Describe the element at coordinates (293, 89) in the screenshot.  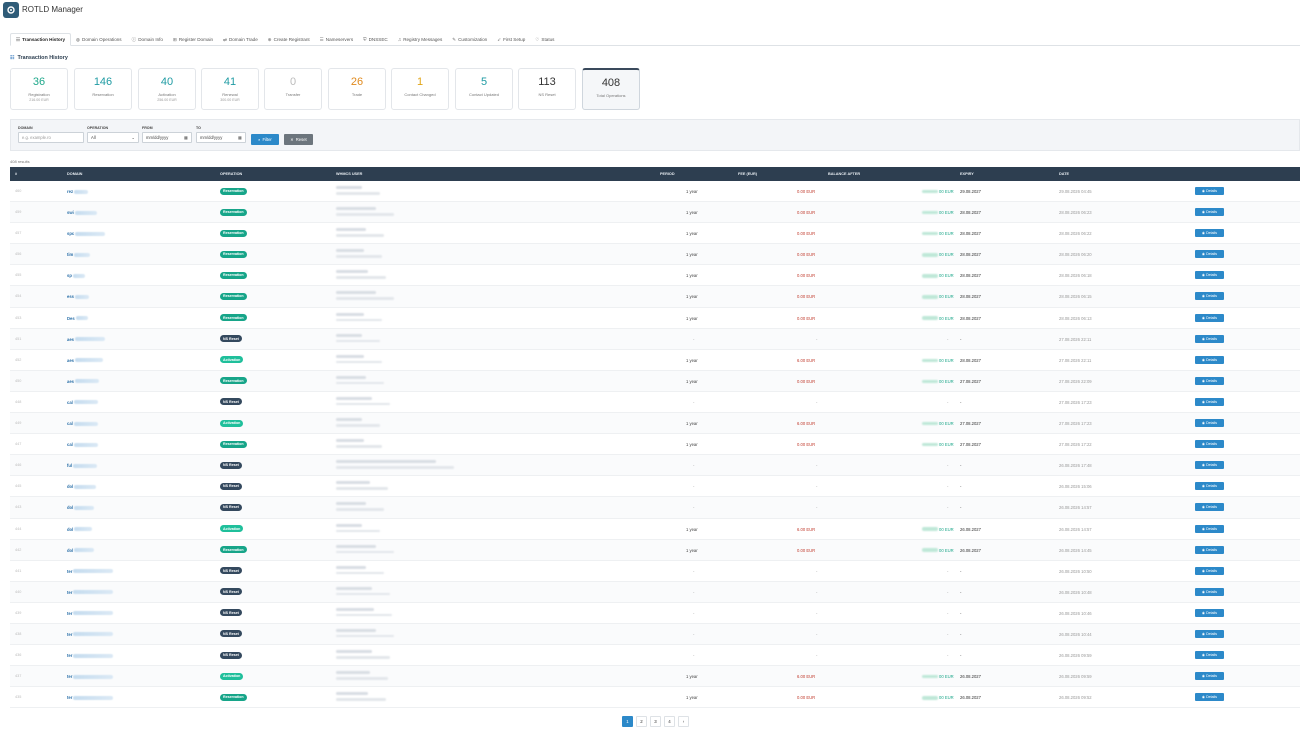
I see `stat-card-transfer: 0 Transfer` at that location.